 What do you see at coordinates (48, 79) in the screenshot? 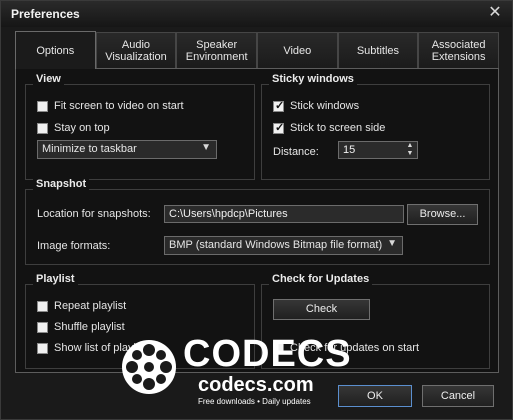
I see `view-group-title: View` at bounding box center [48, 79].